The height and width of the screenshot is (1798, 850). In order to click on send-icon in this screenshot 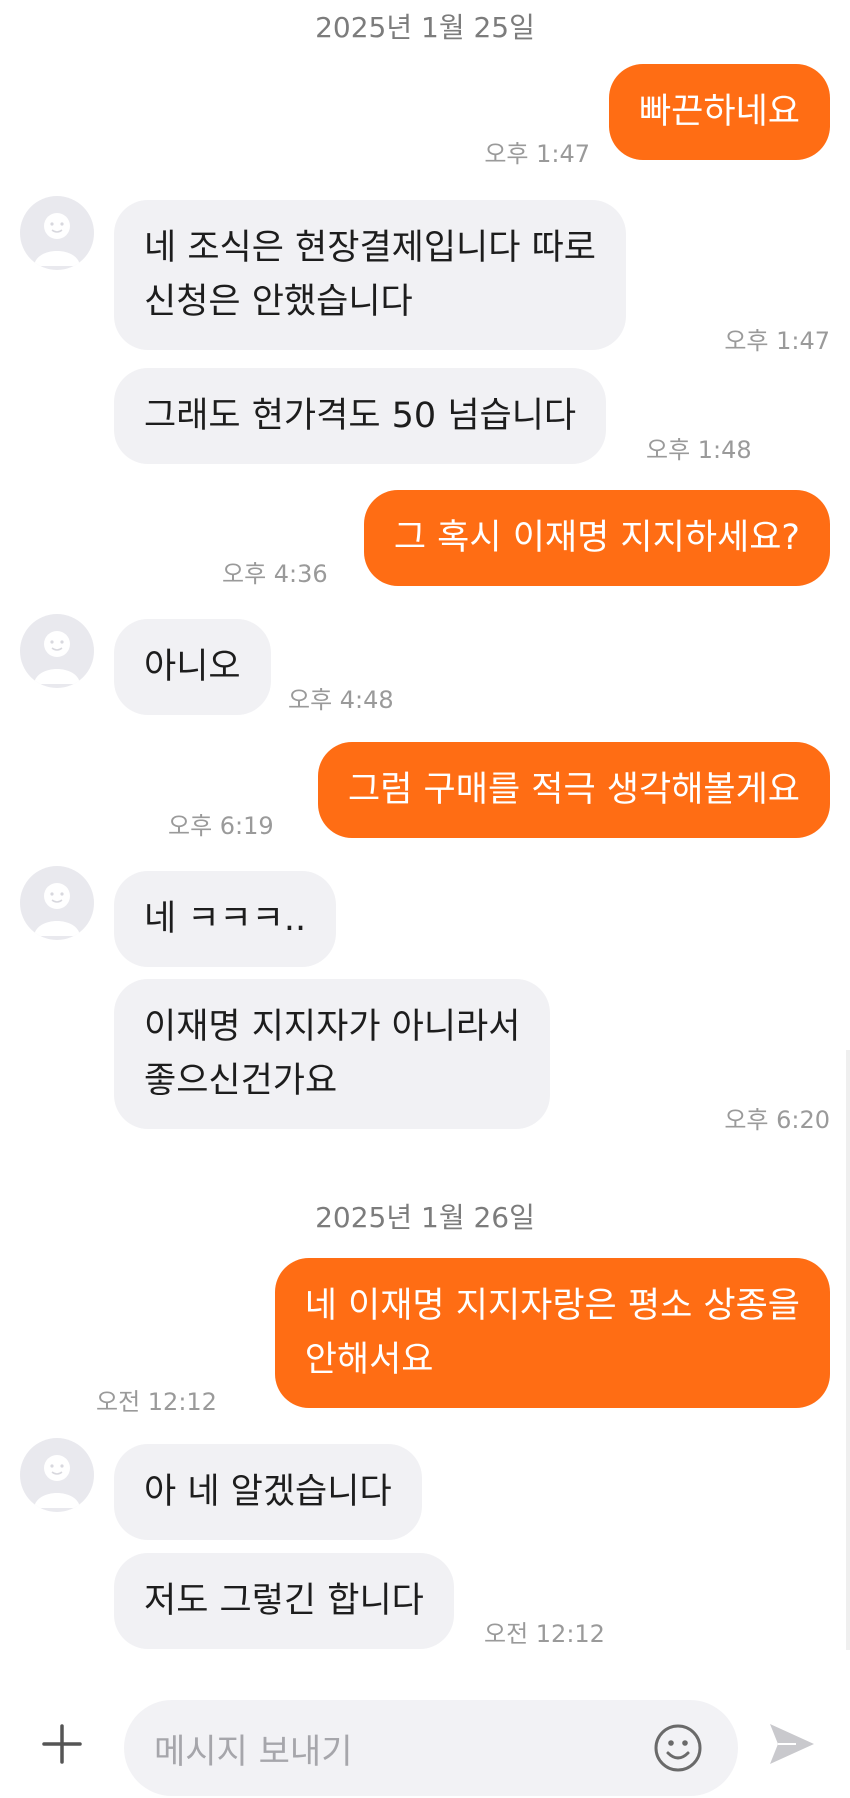, I will do `click(792, 1744)`.